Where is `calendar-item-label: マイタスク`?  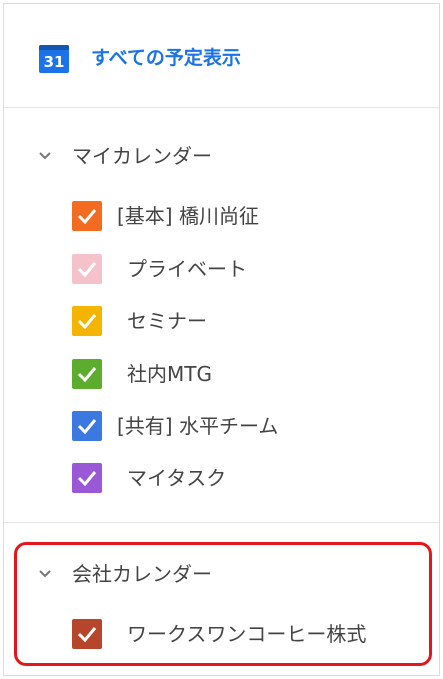 calendar-item-label: マイタスク is located at coordinates (177, 478).